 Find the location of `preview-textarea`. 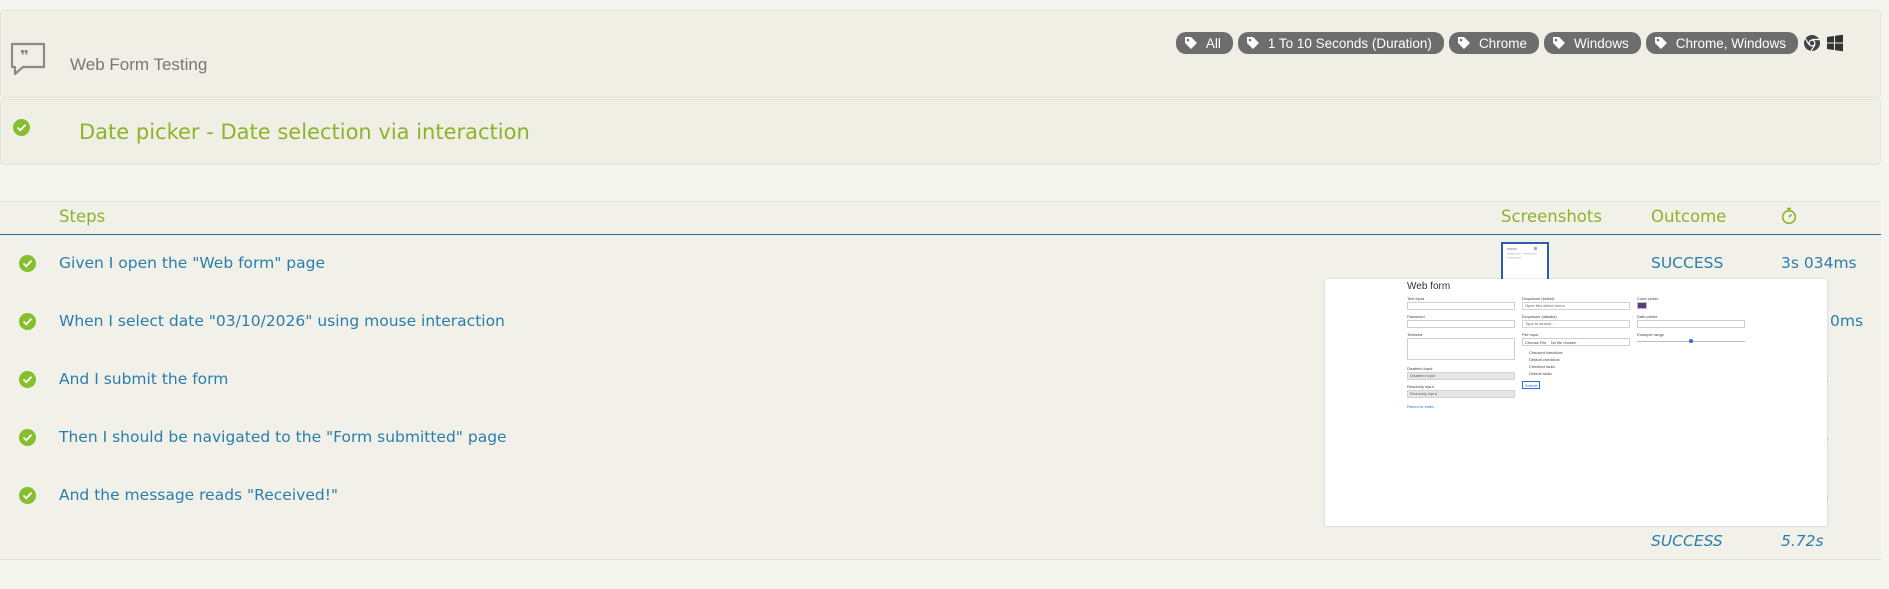

preview-textarea is located at coordinates (1461, 349).